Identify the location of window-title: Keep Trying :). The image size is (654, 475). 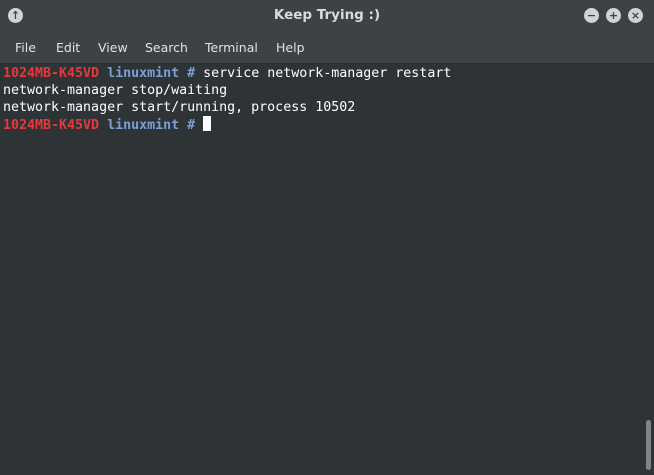
(327, 15).